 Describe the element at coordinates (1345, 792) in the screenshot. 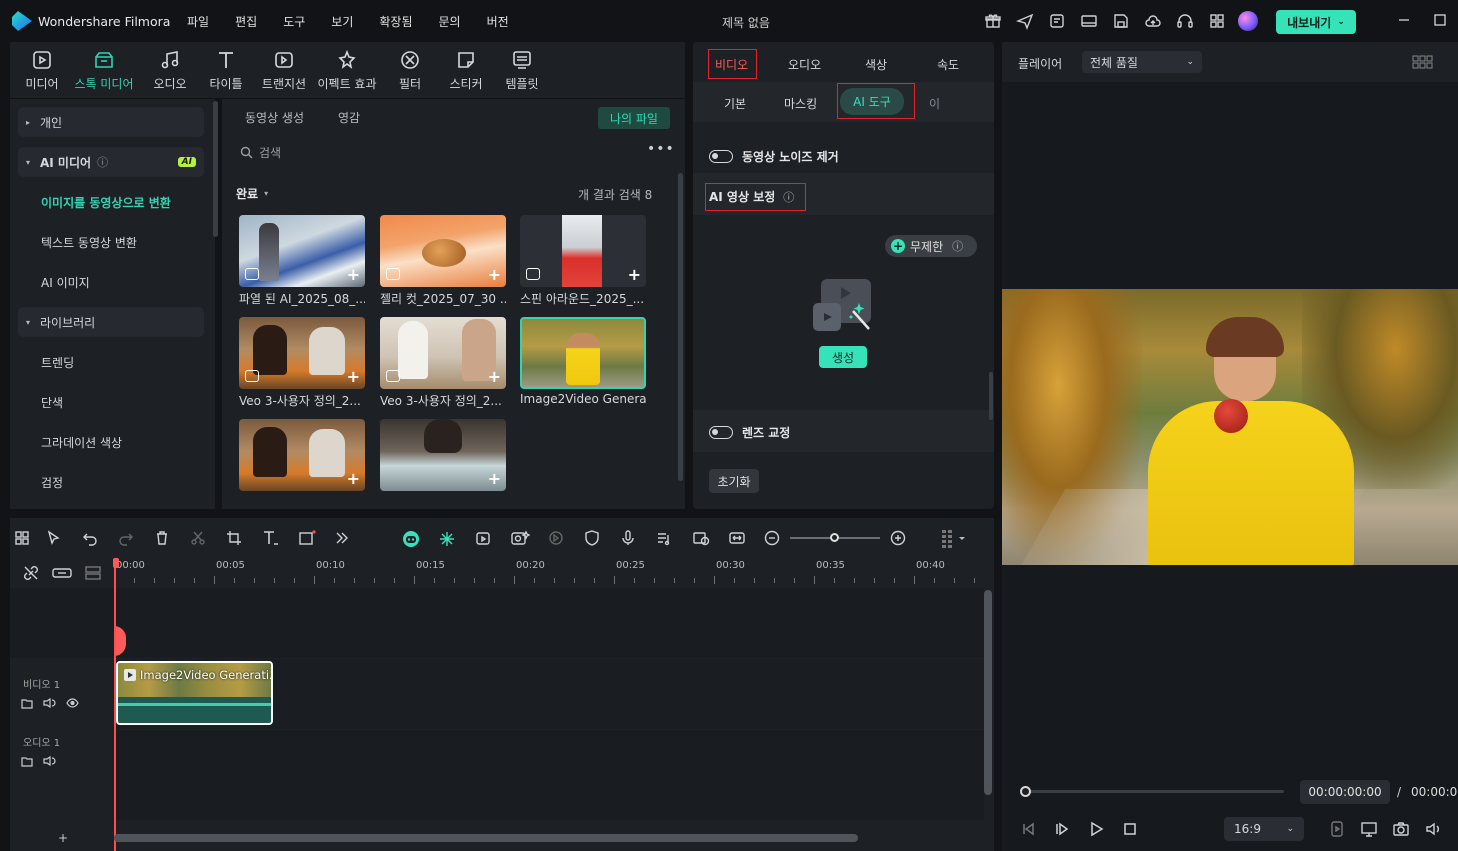

I see `current-time: 00:00:00:00` at that location.